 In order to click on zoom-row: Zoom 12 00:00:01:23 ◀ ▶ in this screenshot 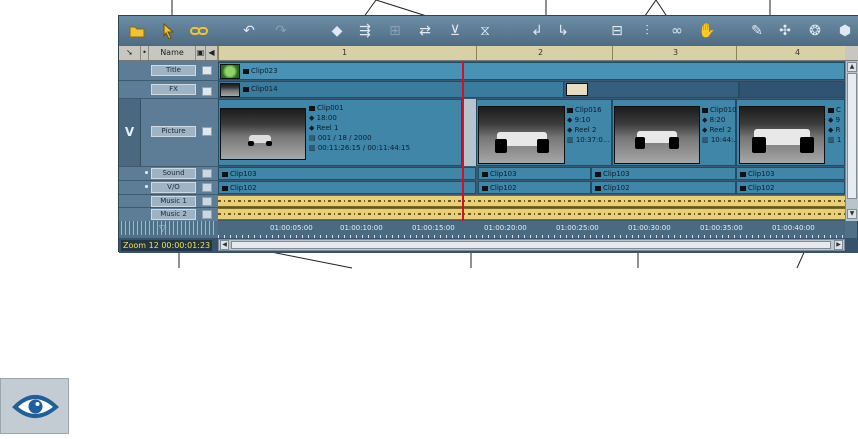, I will do `click(488, 245)`.